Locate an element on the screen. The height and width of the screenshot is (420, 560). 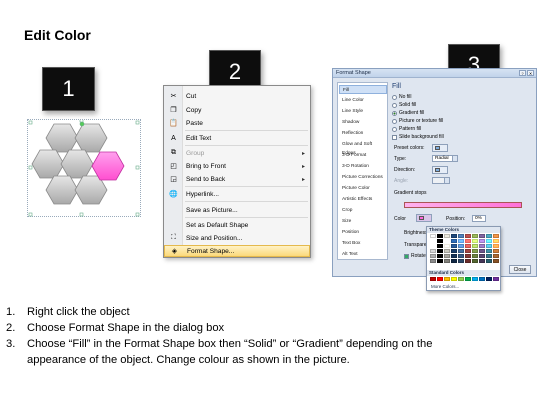
position-input: 0% is located at coordinates (479, 218).